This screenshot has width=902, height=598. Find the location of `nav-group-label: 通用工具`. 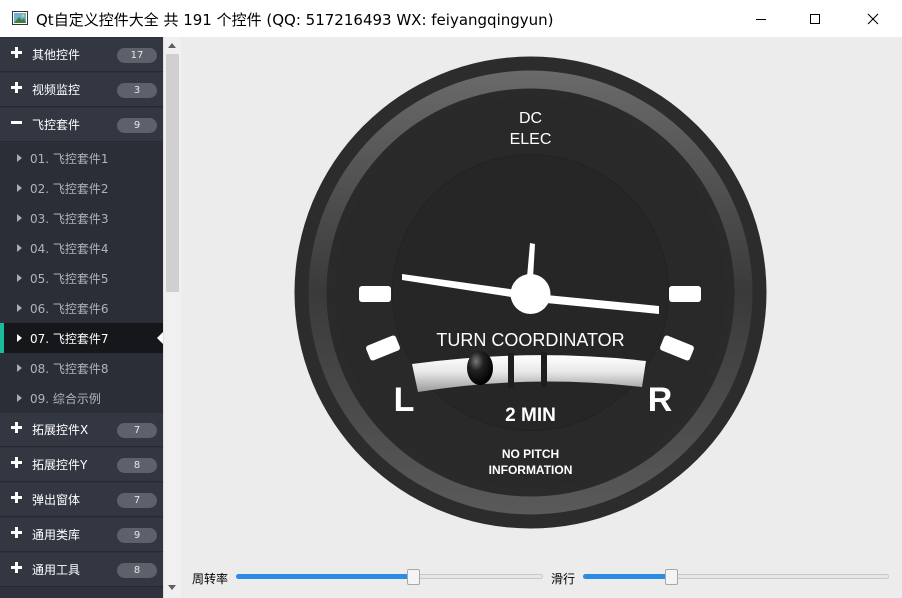

nav-group-label: 通用工具 is located at coordinates (56, 570).